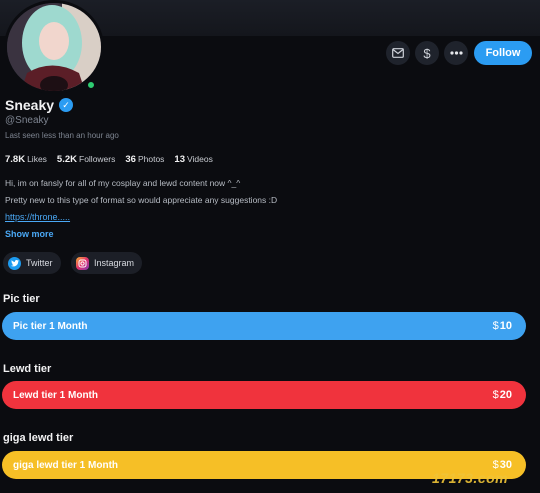  Describe the element at coordinates (66, 105) in the screenshot. I see `verified-badge-icon: ✓` at that location.